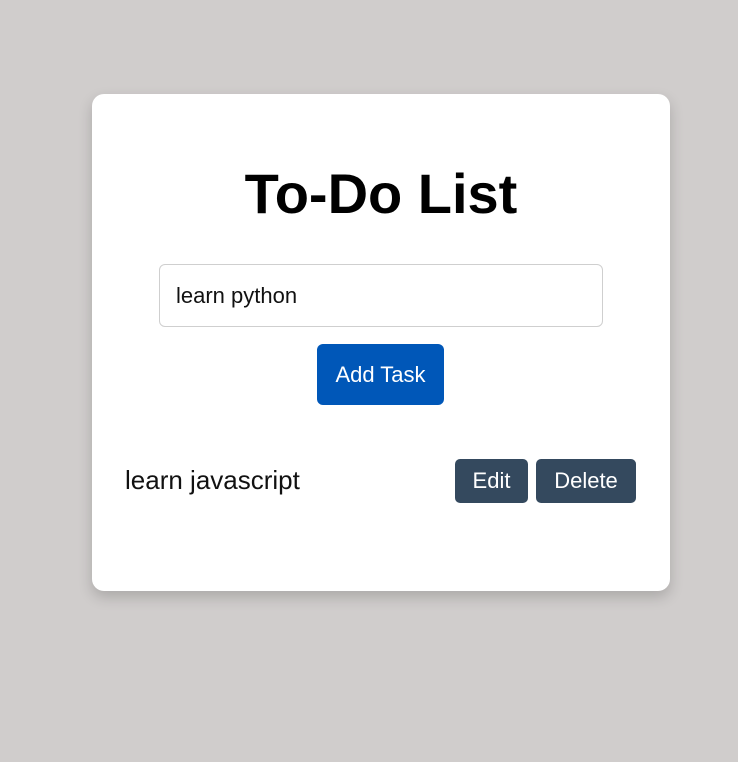  Describe the element at coordinates (380, 481) in the screenshot. I see `task-list-item: learn javascript Edit Delete` at that location.